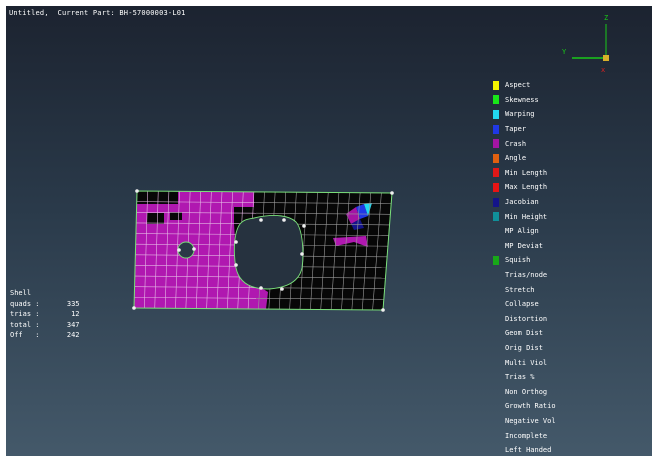 The height and width of the screenshot is (462, 670). I want to click on legend-label: Non Orthog, so click(526, 391).